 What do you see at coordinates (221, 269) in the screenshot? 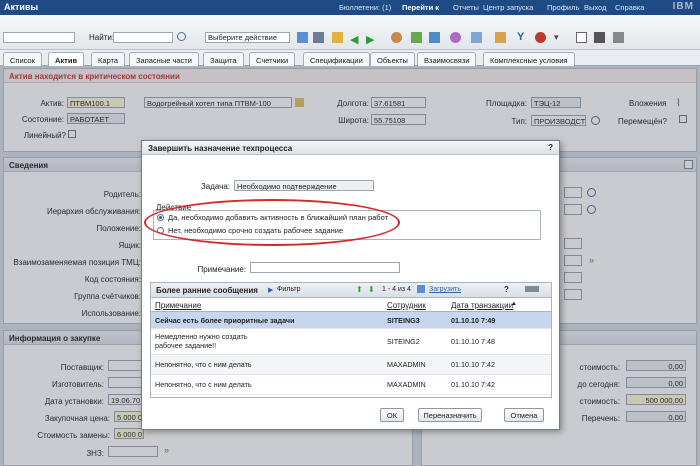
I see `memo-label: Примечание:` at bounding box center [221, 269].